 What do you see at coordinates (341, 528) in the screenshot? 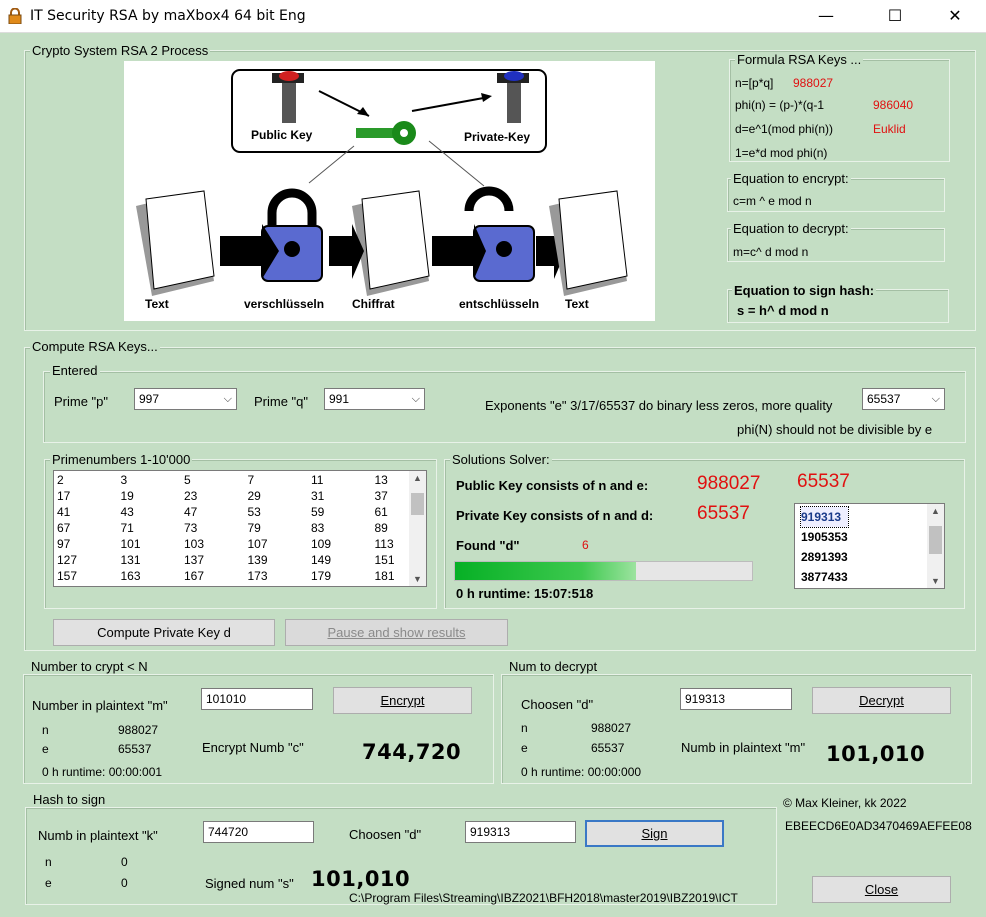
I see `prime-cell: 83` at bounding box center [341, 528].